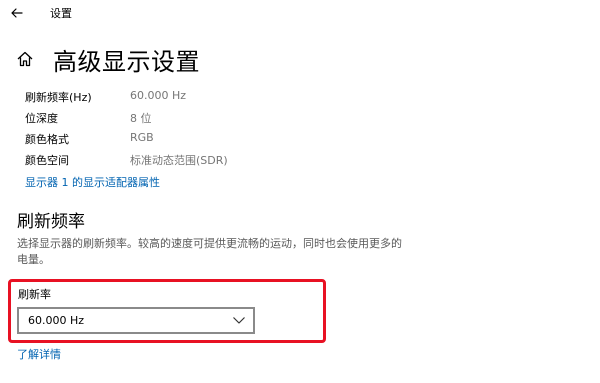 The image size is (600, 383). Describe the element at coordinates (158, 95) in the screenshot. I see `info-value: 60.000 Hz` at that location.